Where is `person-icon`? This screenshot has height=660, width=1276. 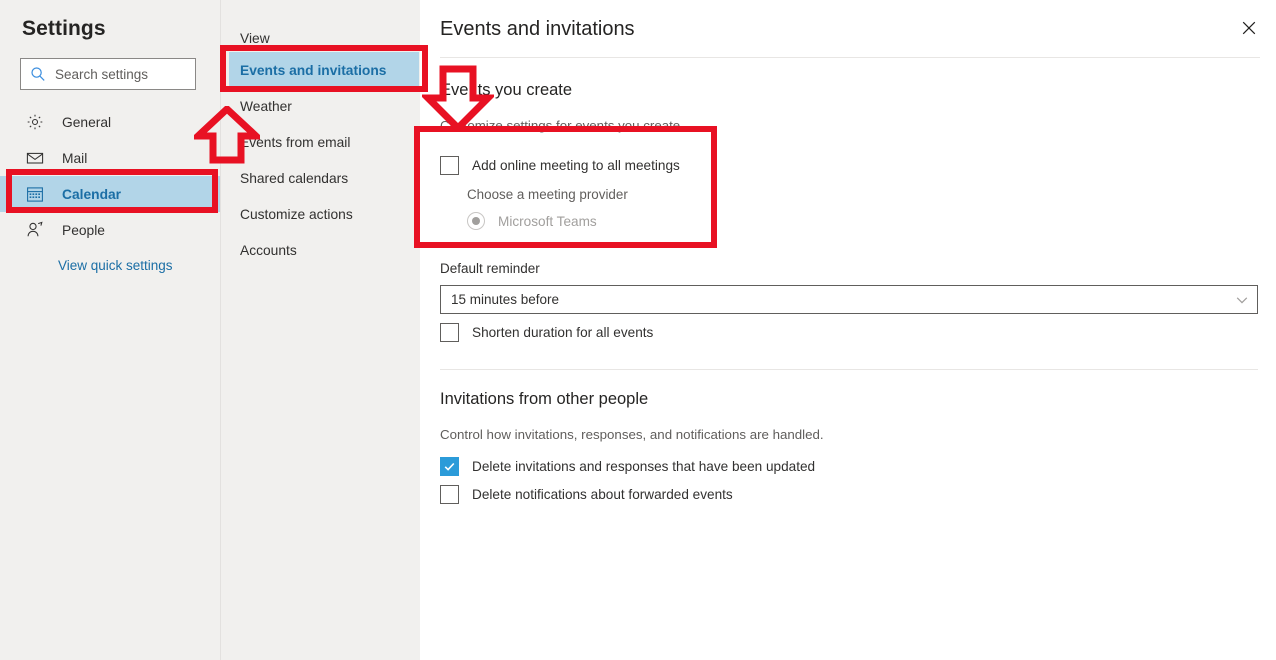
person-icon is located at coordinates (35, 230).